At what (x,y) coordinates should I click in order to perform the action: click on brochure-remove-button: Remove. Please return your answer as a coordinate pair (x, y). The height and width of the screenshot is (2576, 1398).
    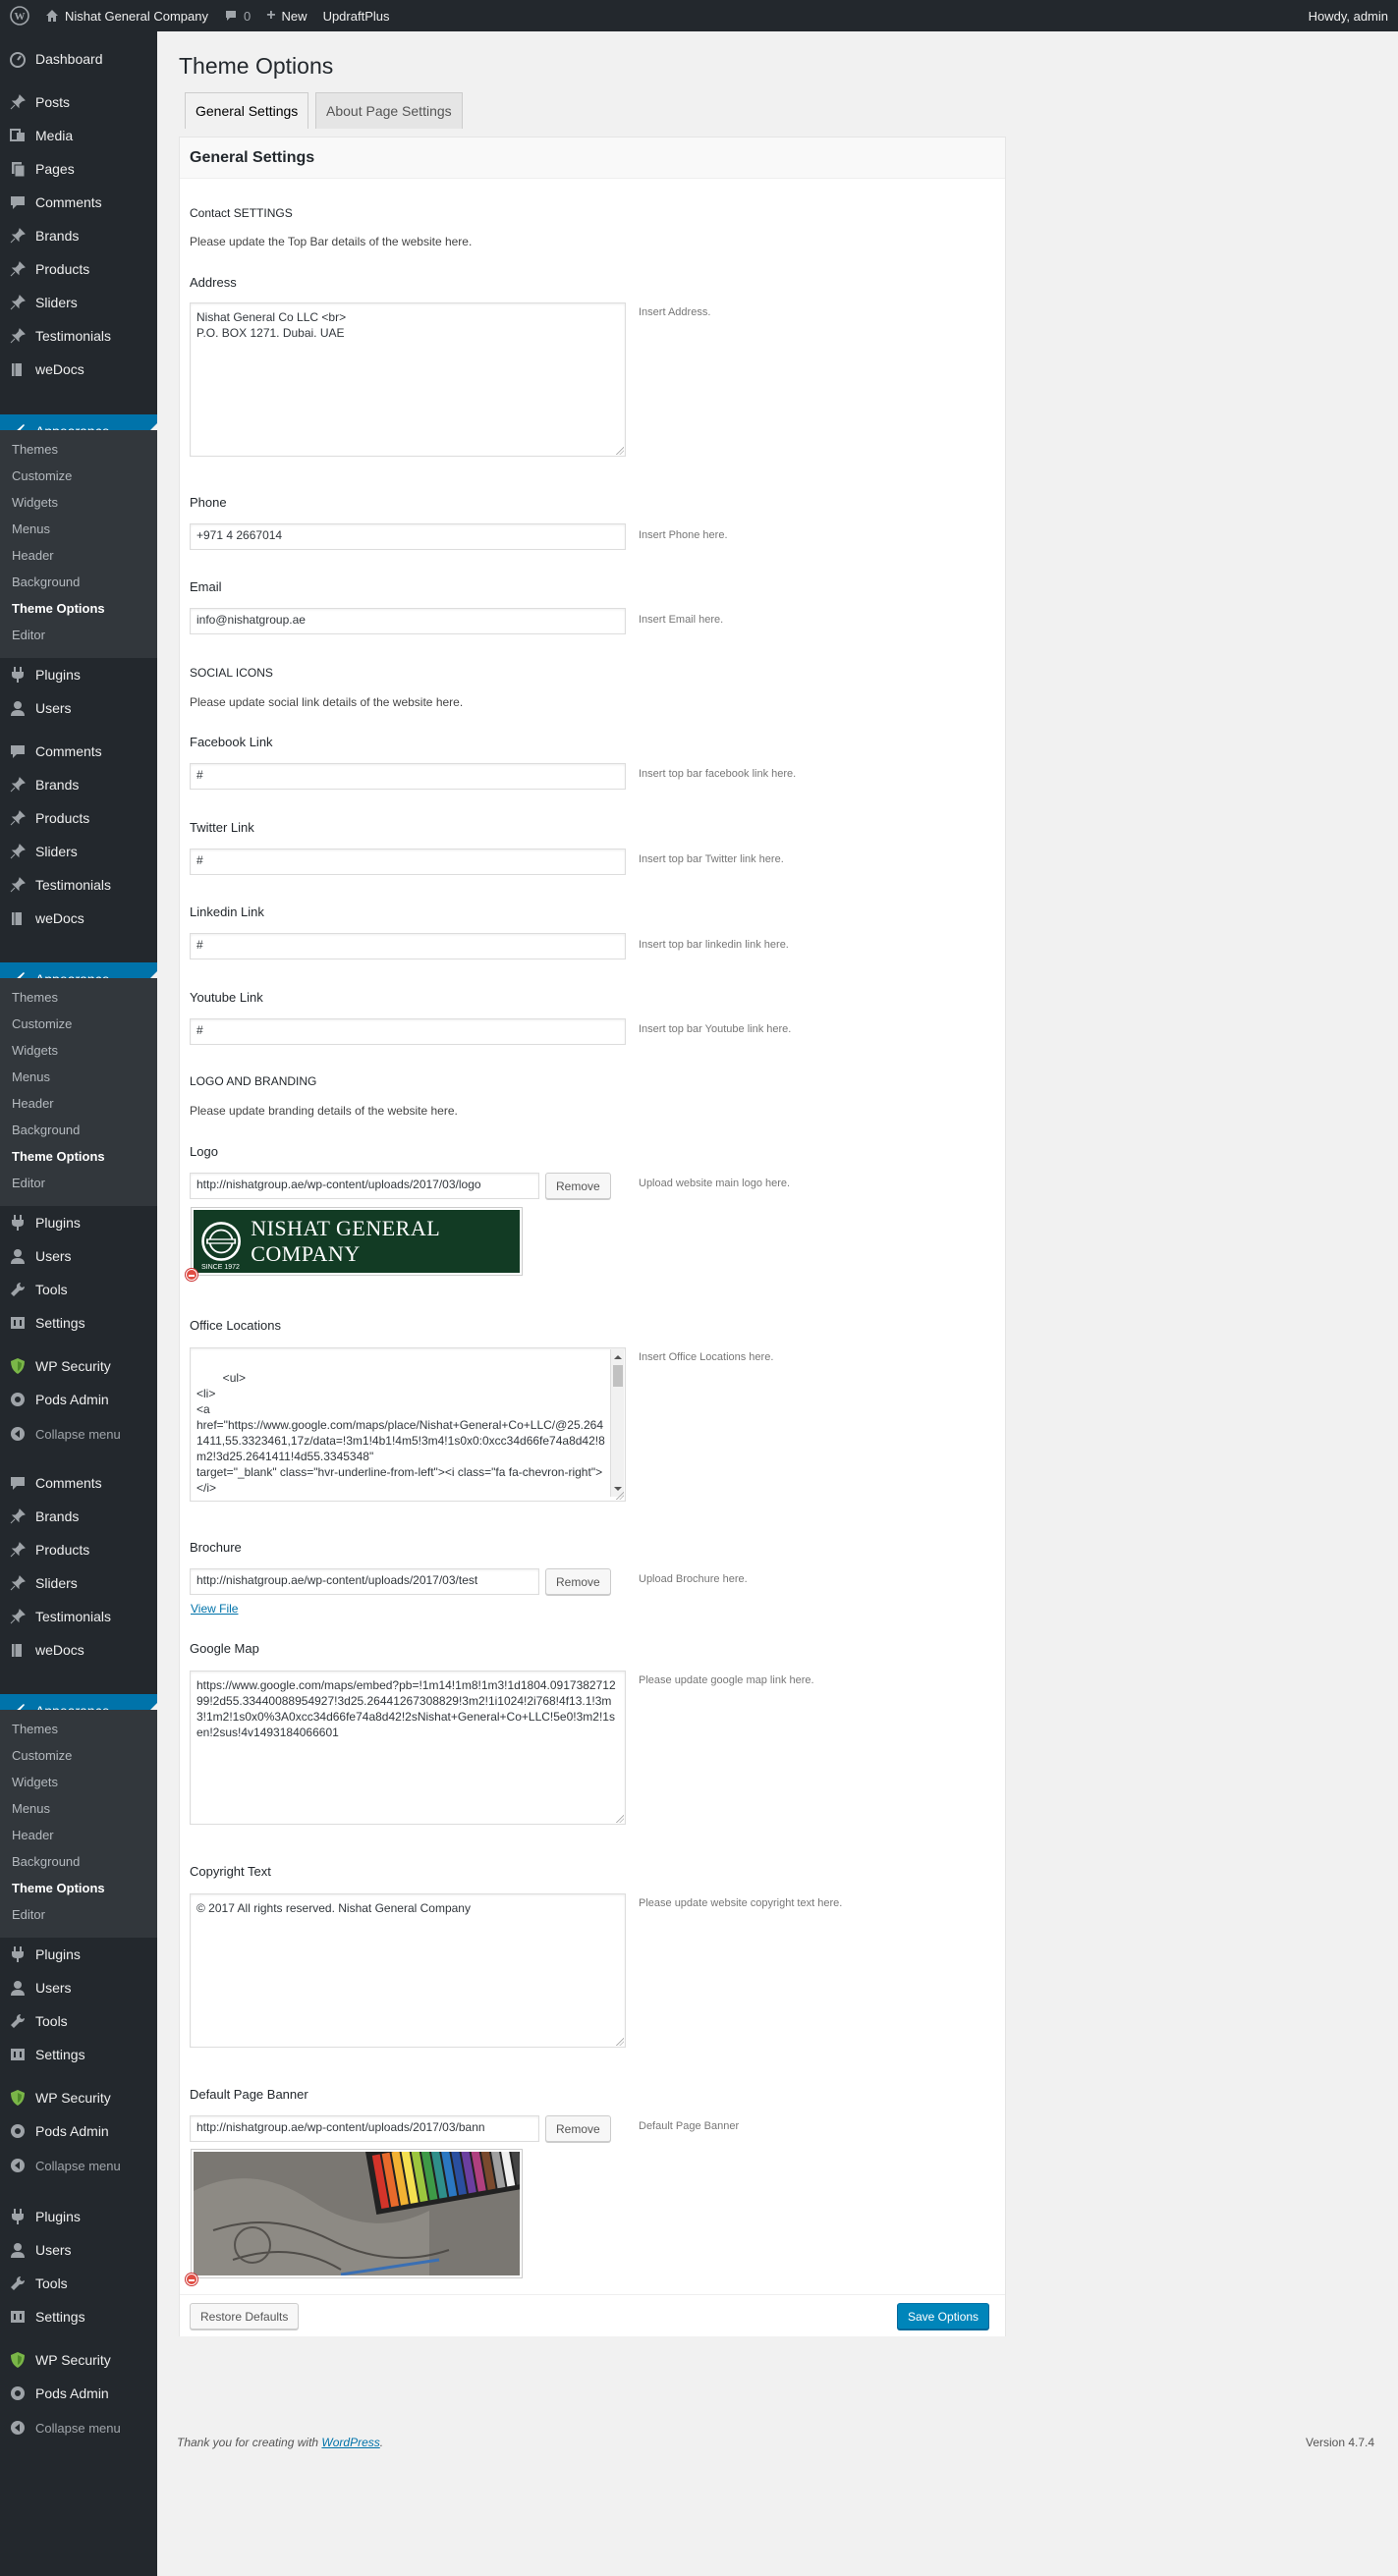
    Looking at the image, I should click on (578, 1581).